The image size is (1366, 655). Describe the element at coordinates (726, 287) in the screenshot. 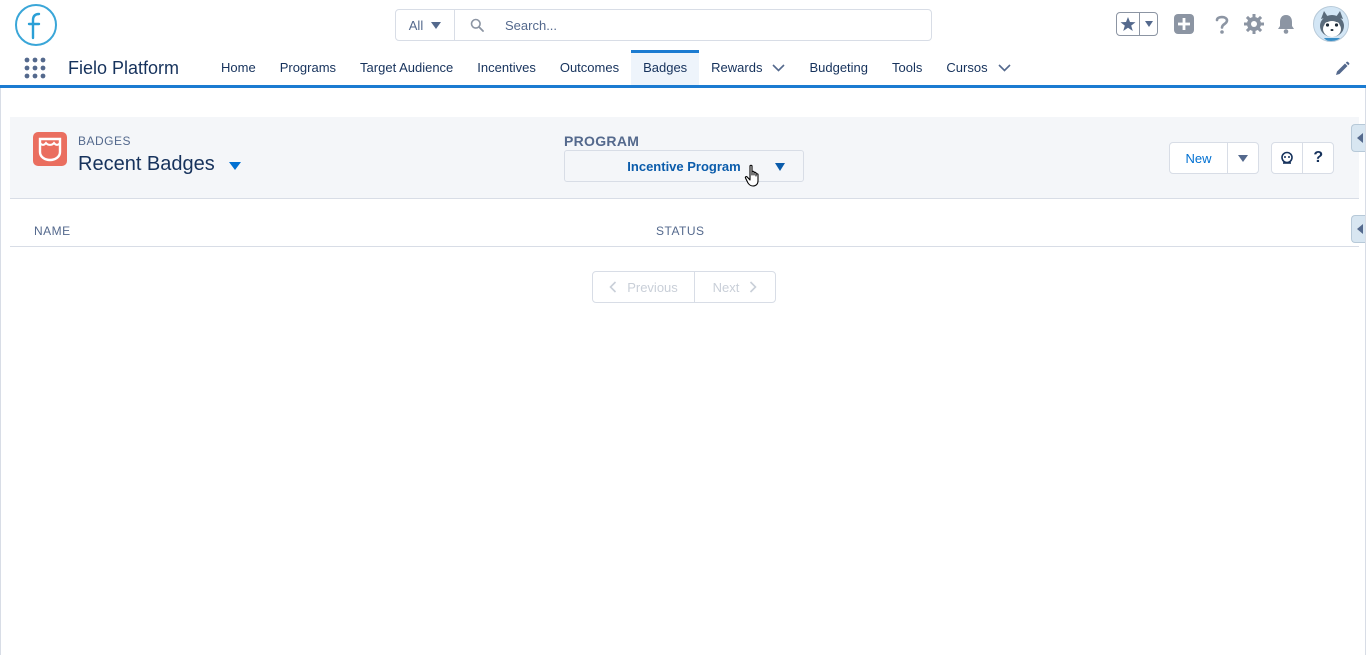

I see `next-label: Next` at that location.